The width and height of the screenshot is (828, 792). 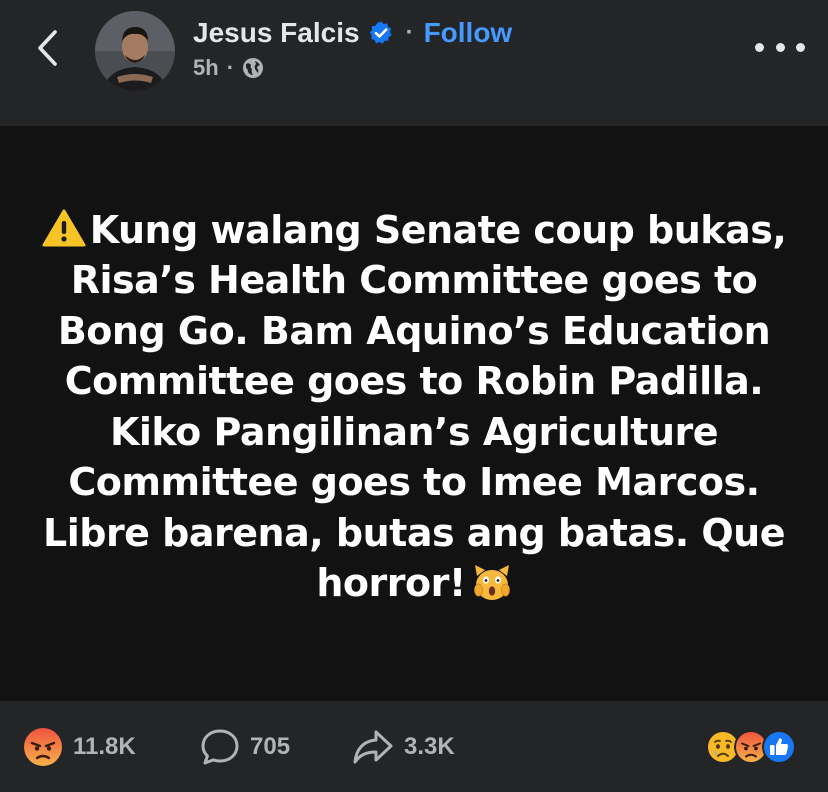 What do you see at coordinates (43, 747) in the screenshot?
I see `angry-react-icon` at bounding box center [43, 747].